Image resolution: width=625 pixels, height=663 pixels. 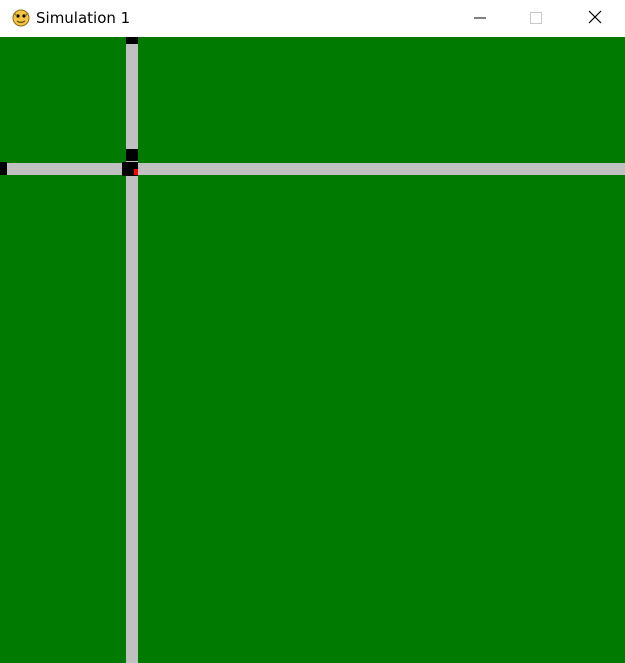 I want to click on vertical-road, so click(x=132, y=350).